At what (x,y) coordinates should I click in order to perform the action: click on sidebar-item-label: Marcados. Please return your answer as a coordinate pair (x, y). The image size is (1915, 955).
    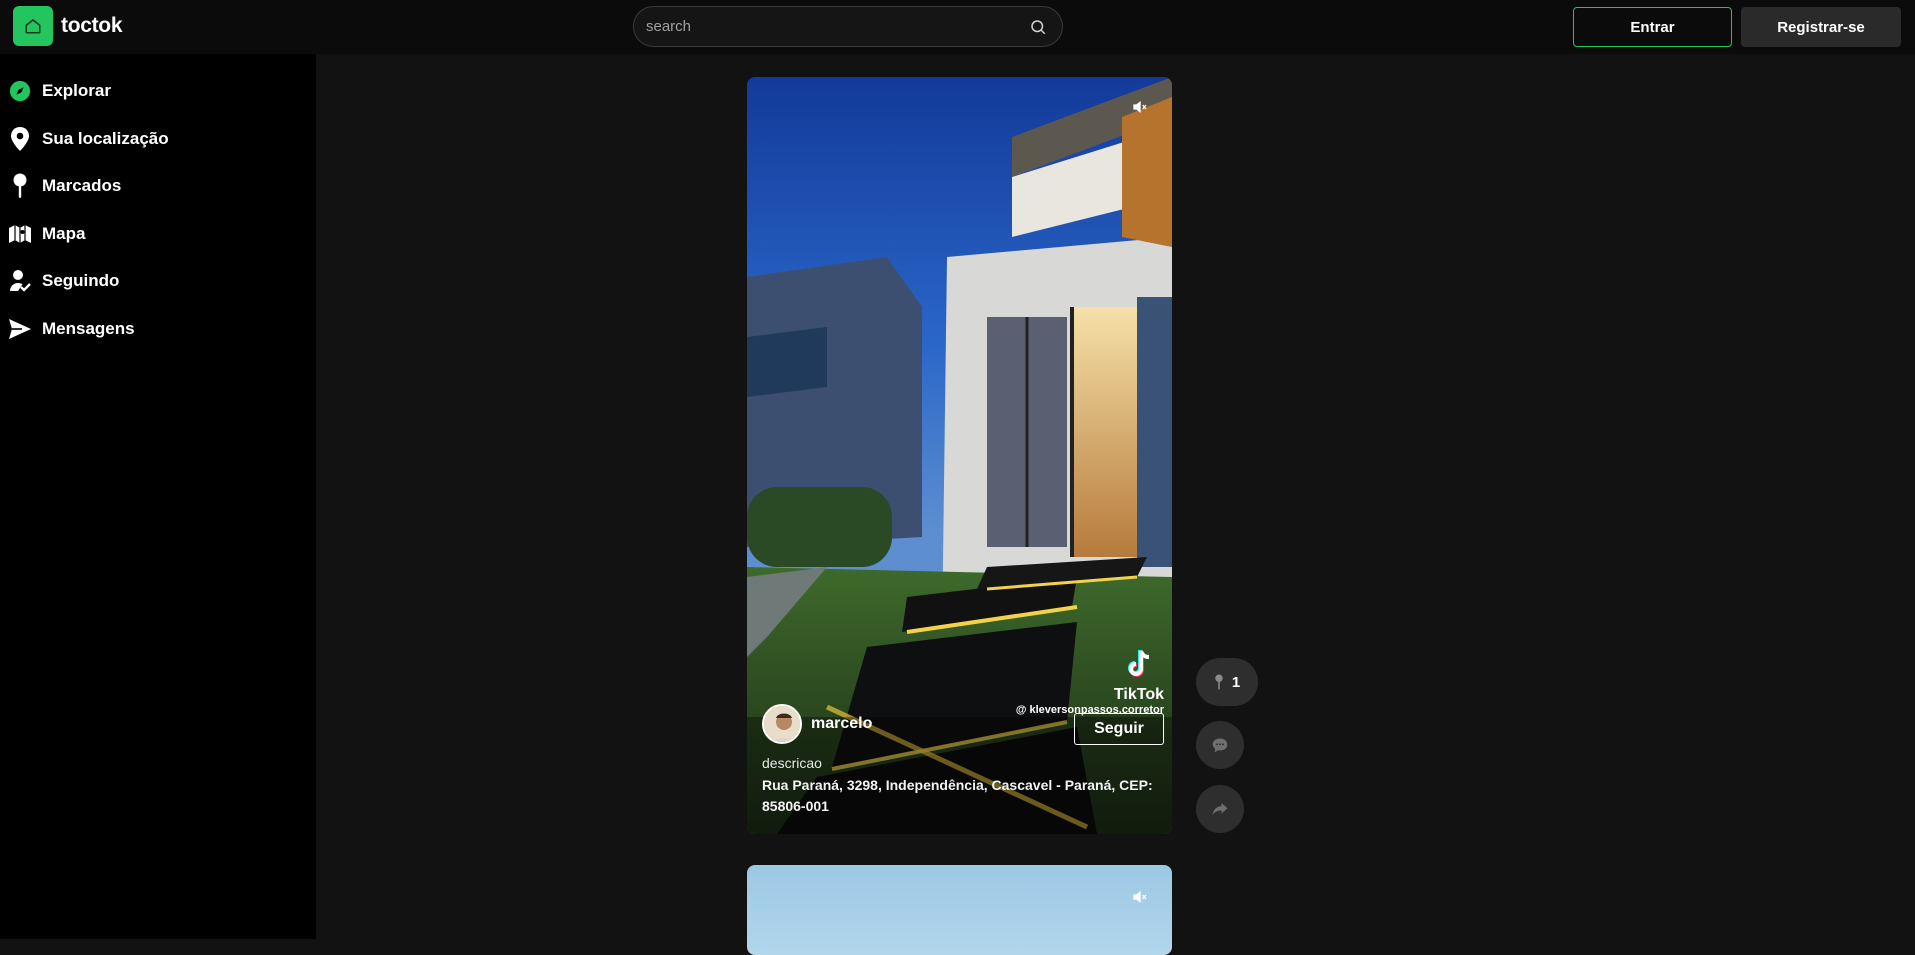
    Looking at the image, I should click on (82, 185).